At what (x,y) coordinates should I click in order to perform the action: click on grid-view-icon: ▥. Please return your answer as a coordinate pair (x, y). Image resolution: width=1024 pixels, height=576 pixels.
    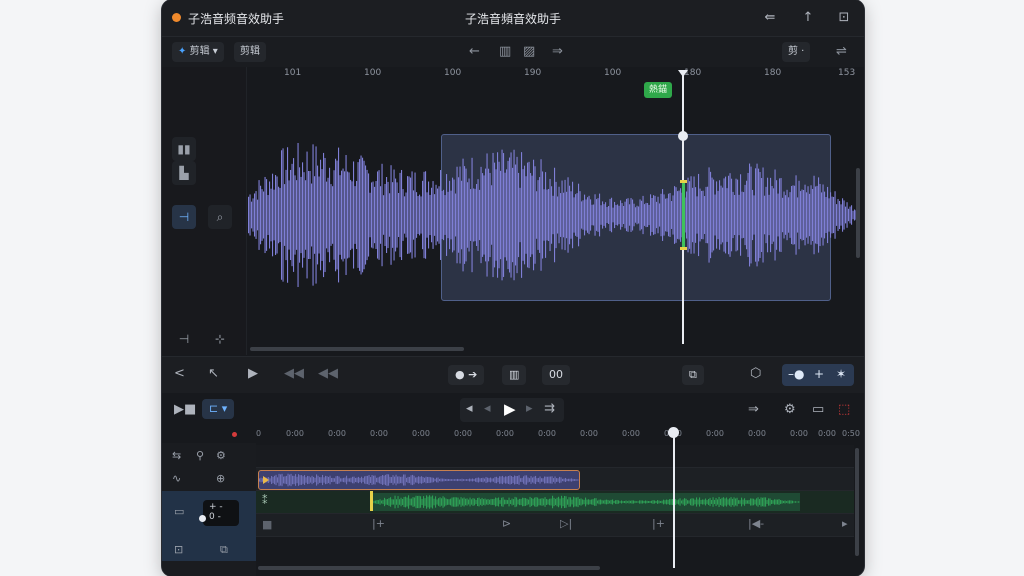
    Looking at the image, I should click on (505, 51).